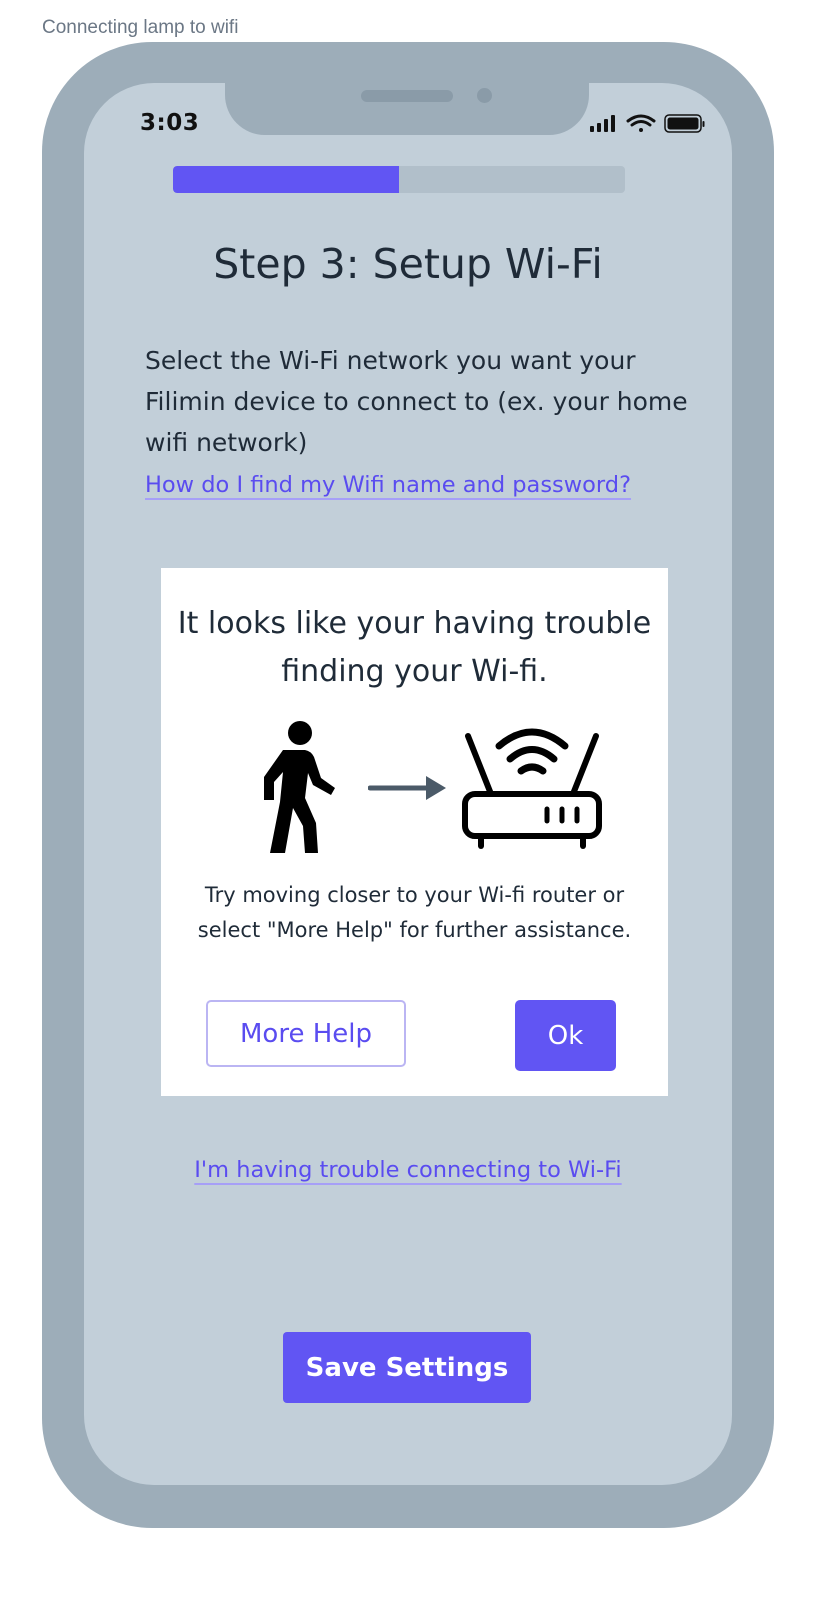 This screenshot has height=1600, width=832. I want to click on progress-bar, so click(399, 179).